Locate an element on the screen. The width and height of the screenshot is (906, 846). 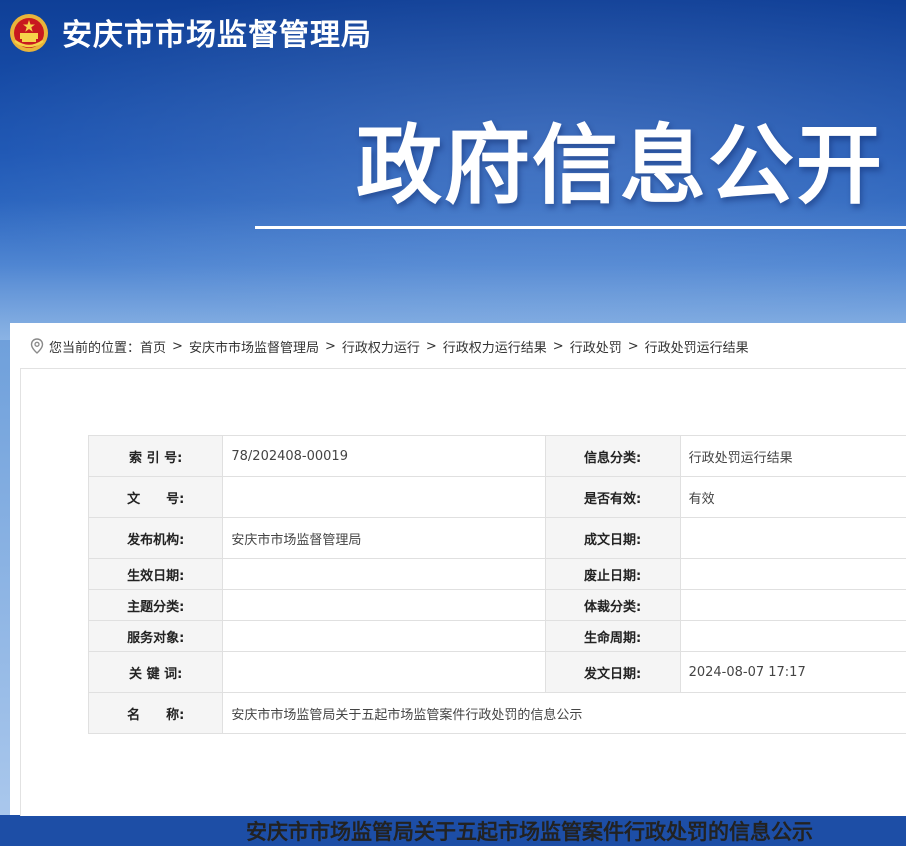
breadcrumb-admin-power: 行政权力运行 is located at coordinates (381, 346).